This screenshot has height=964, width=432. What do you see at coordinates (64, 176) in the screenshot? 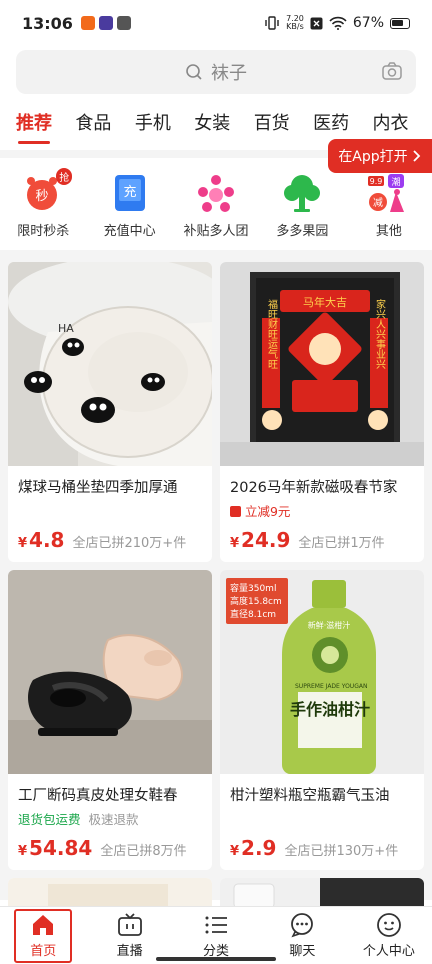
I see `grab-badge: 抢` at bounding box center [64, 176].